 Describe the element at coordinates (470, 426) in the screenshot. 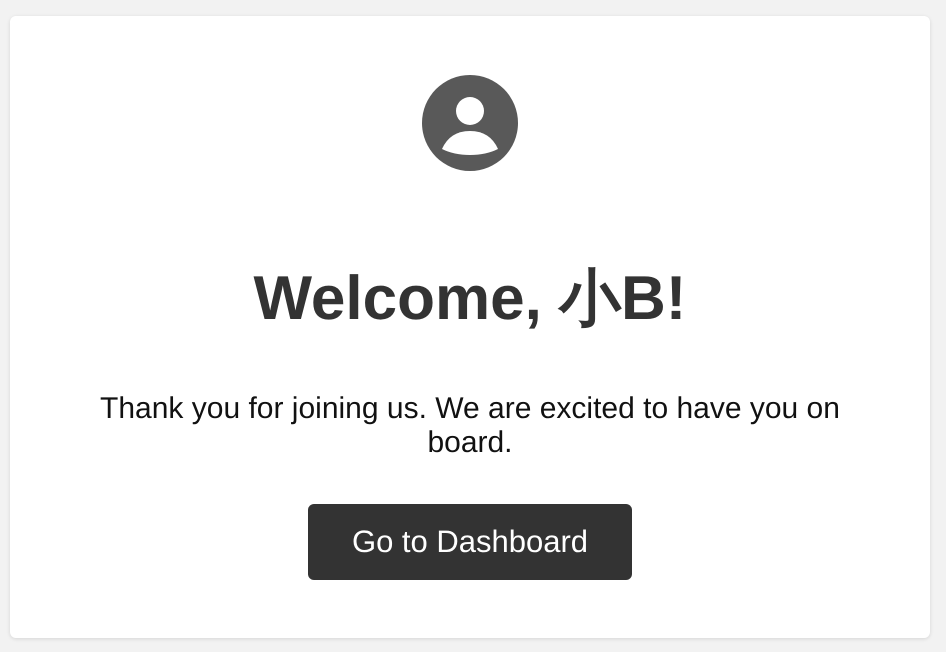

I see `welcome-message: Thank you for joining us. We are excited to have you on board.` at that location.